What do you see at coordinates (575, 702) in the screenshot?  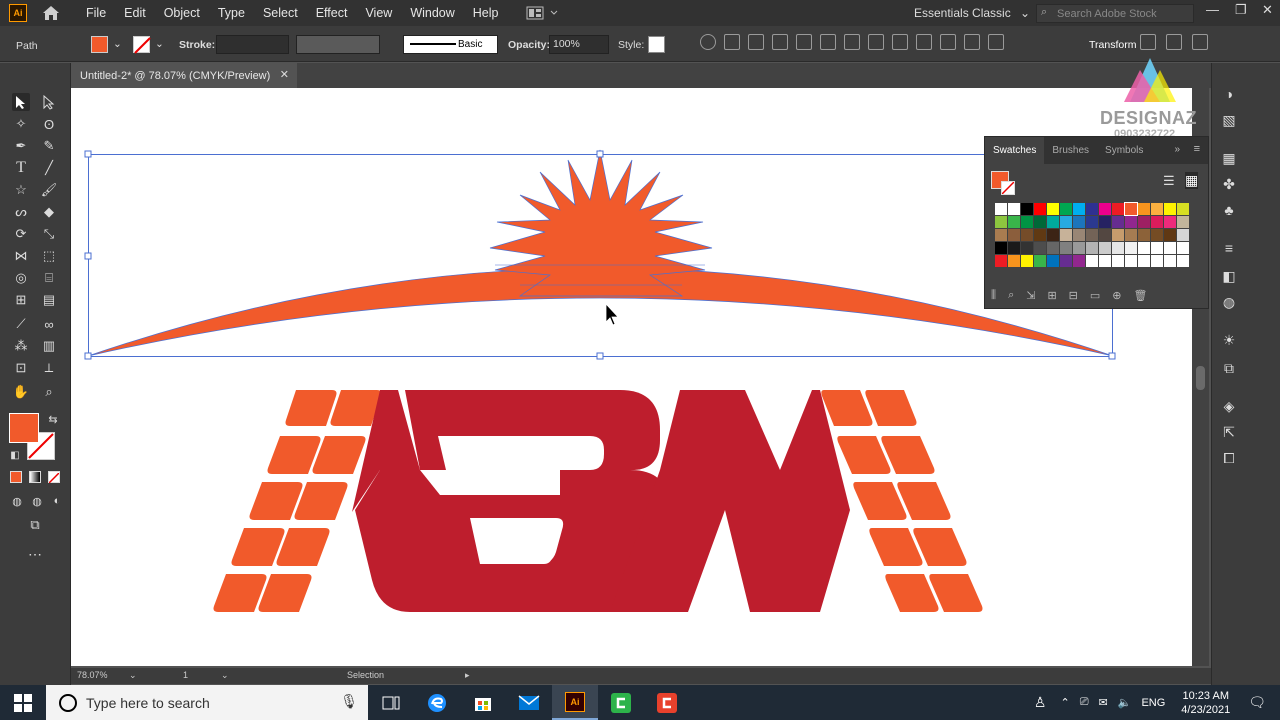 I see `illustrator-taskbar-icon: Ai` at bounding box center [575, 702].